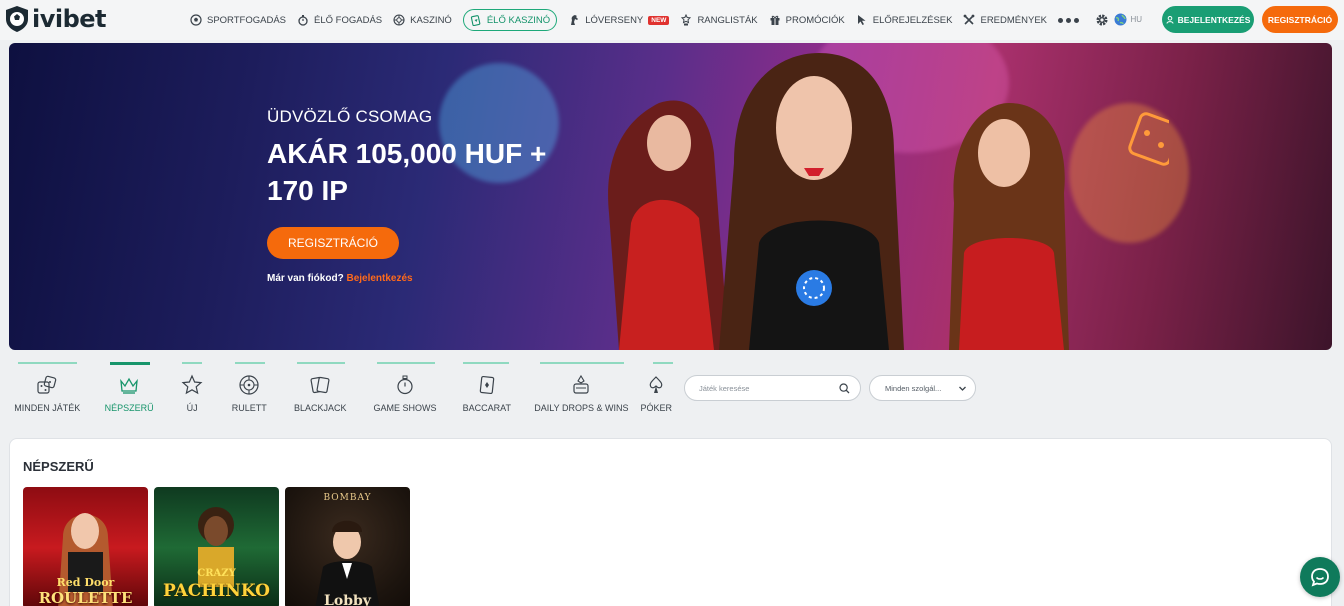  I want to click on nav-item-promotions: PROMÓCIÓK, so click(807, 20).